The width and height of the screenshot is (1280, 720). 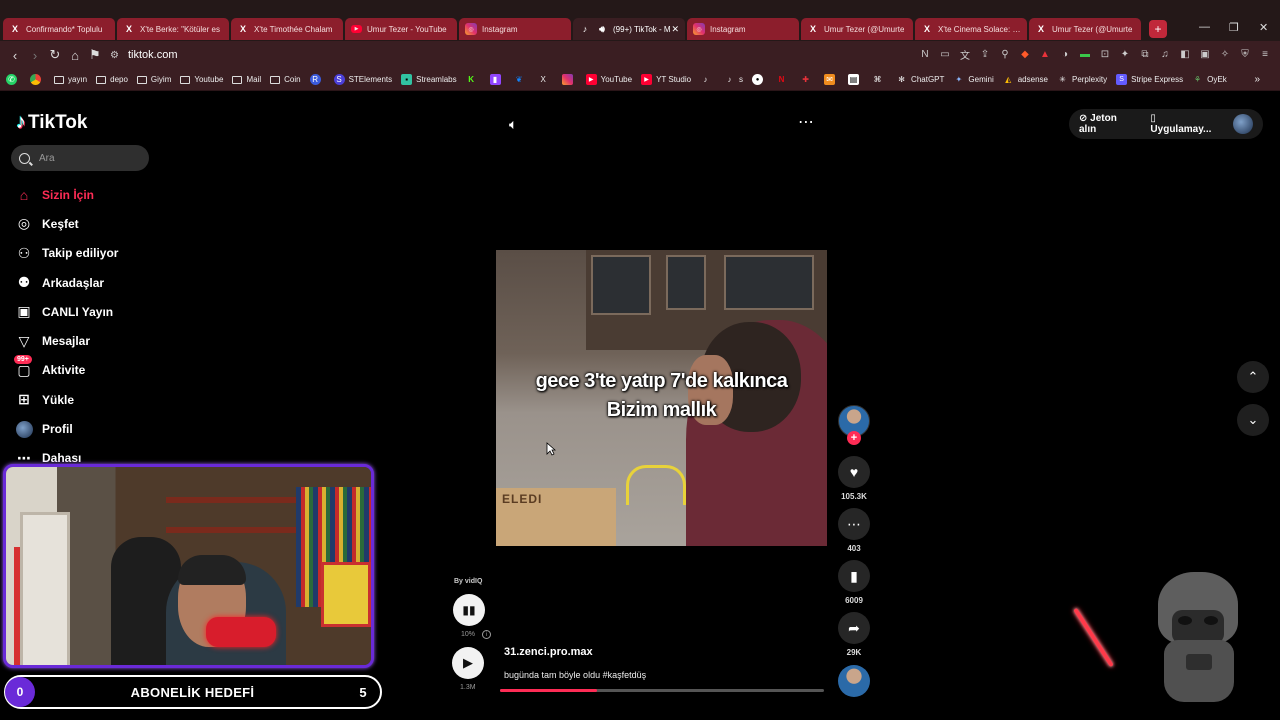 What do you see at coordinates (513, 124) in the screenshot?
I see `volume-icon: 🔈︎` at bounding box center [513, 124].